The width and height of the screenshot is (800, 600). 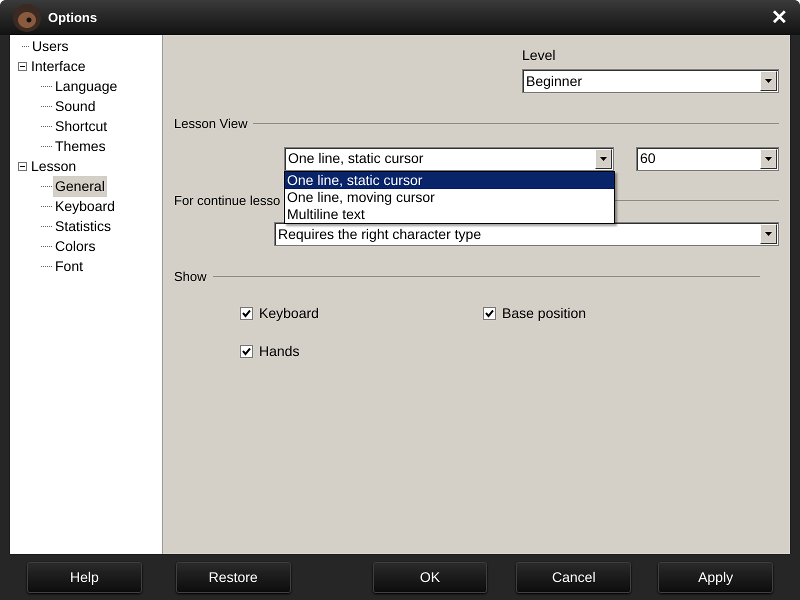 I want to click on tree-item: Statistics, so click(x=83, y=226).